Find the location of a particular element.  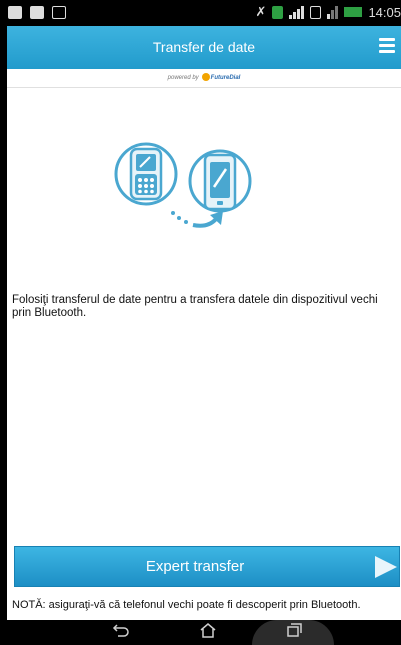

play-arrow-icon is located at coordinates (386, 567).